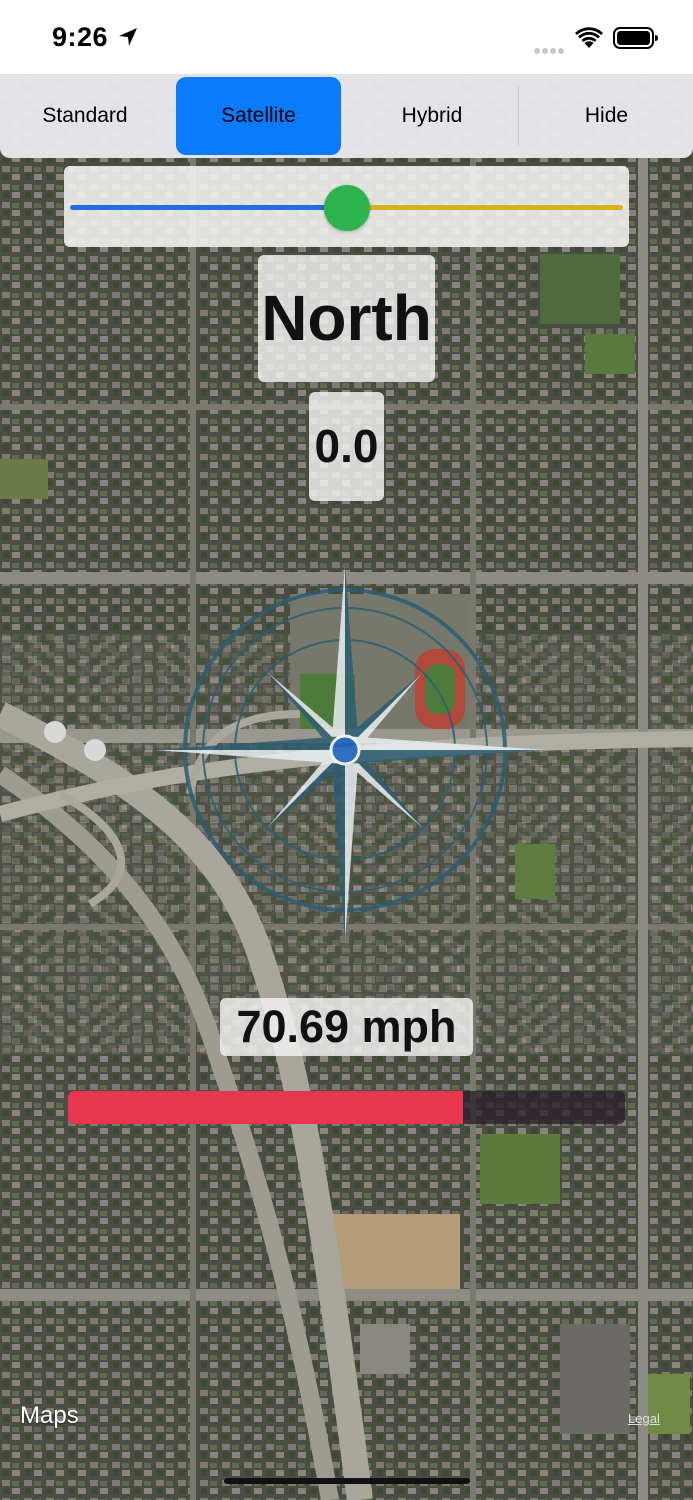 This screenshot has width=693, height=1500. I want to click on location-arrow-icon, so click(128, 37).